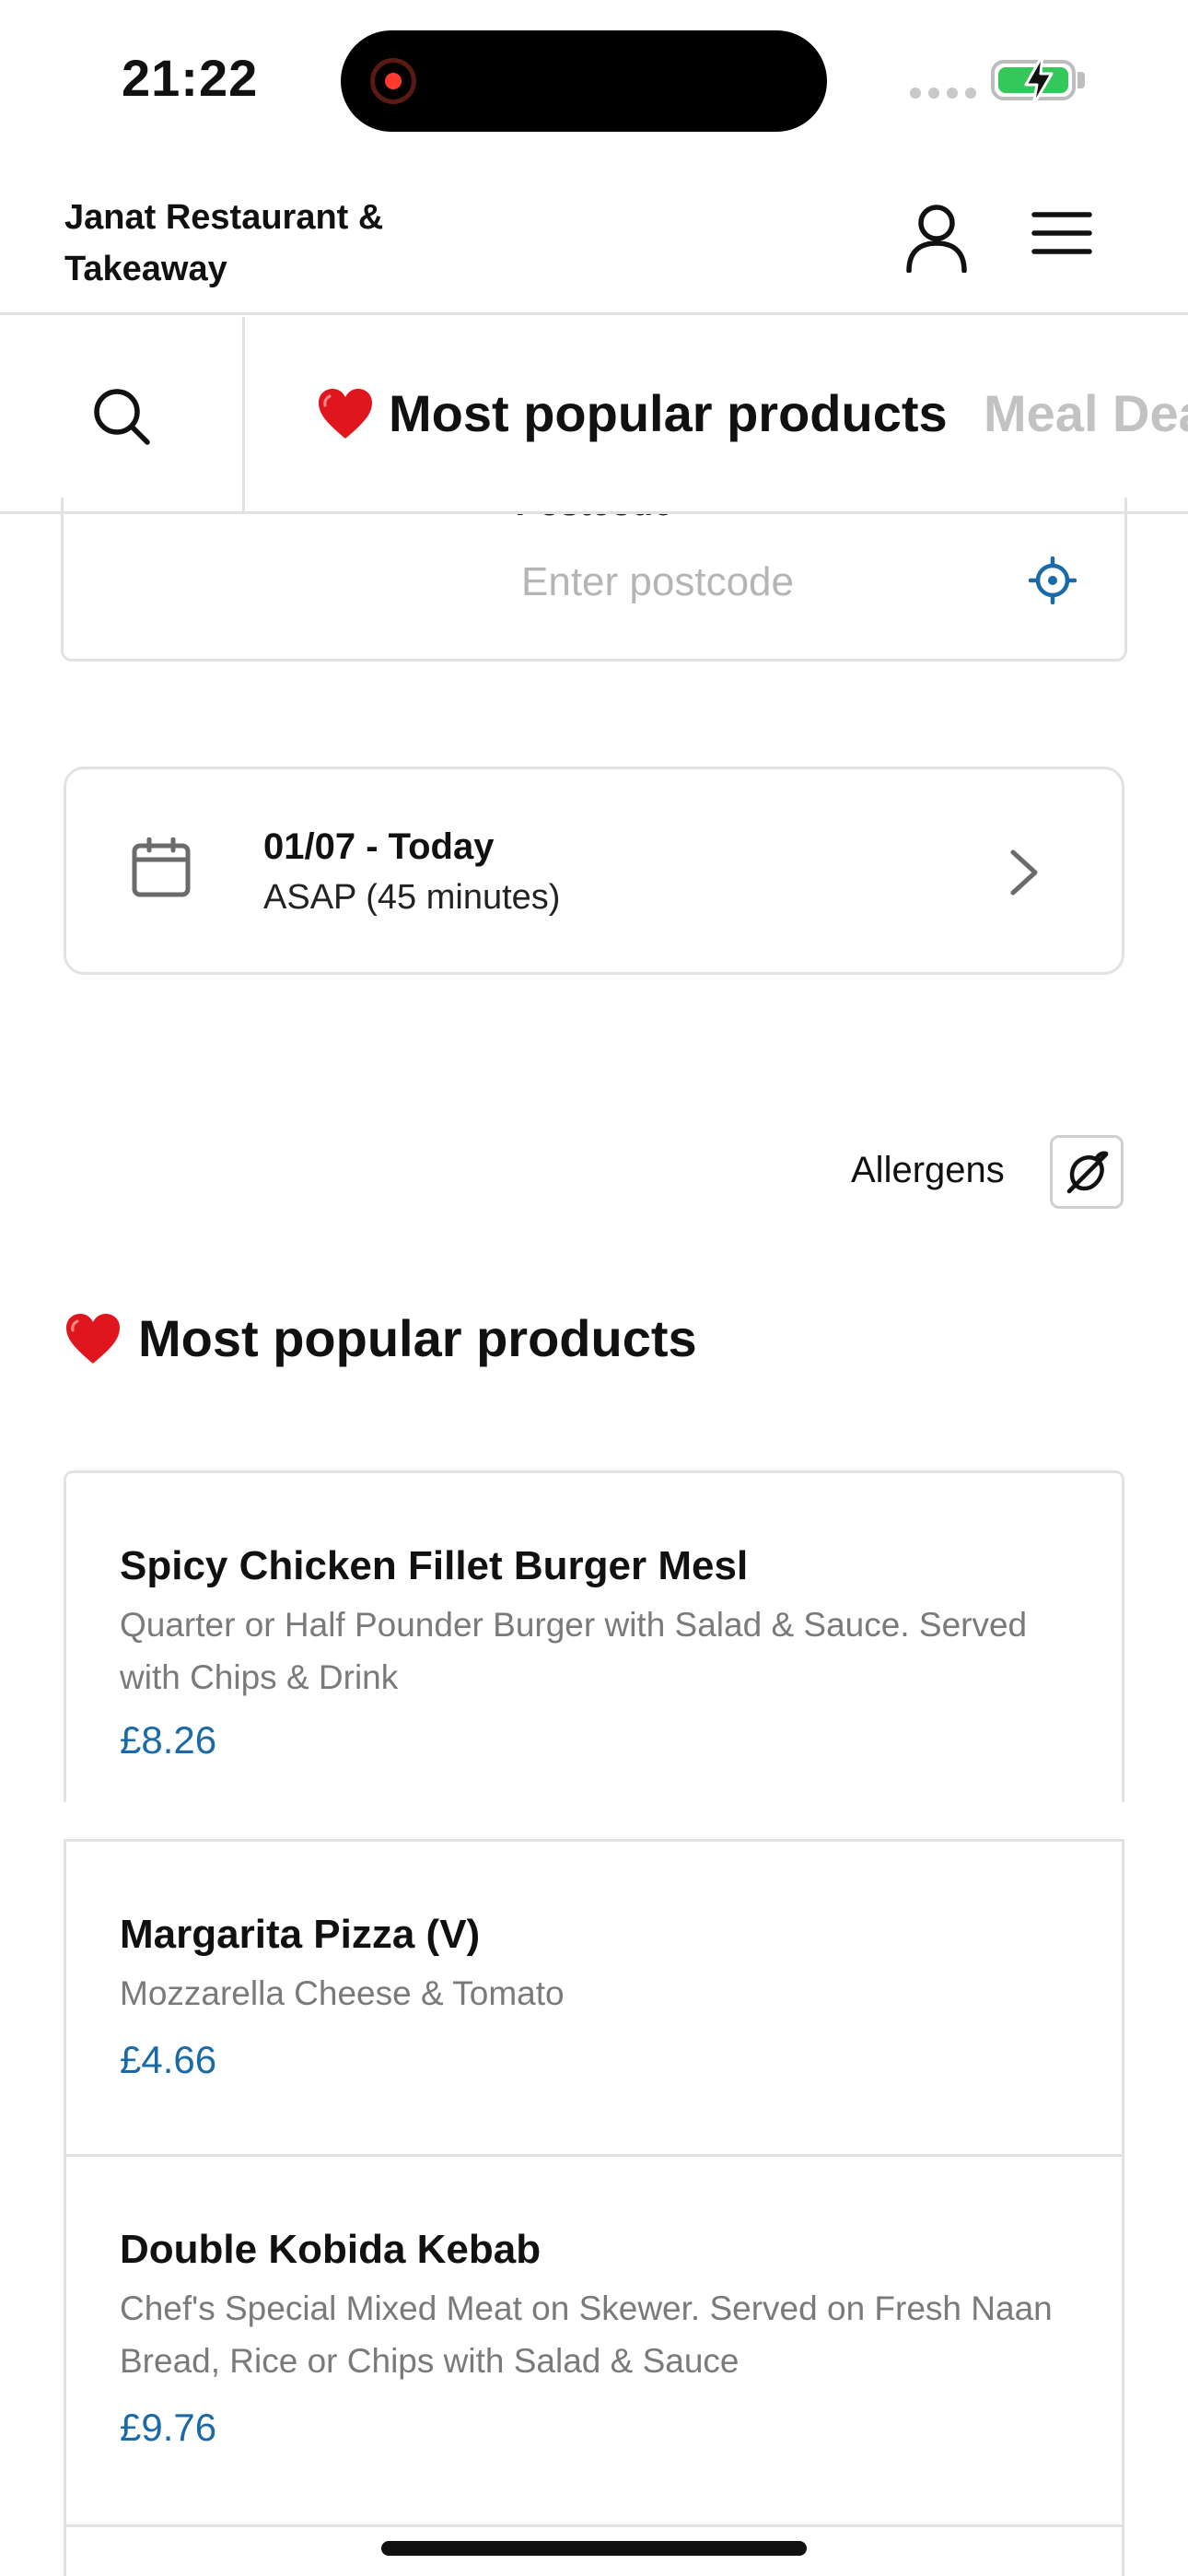 This screenshot has width=1188, height=2576. What do you see at coordinates (168, 2427) in the screenshot?
I see `product-price: £9.76` at bounding box center [168, 2427].